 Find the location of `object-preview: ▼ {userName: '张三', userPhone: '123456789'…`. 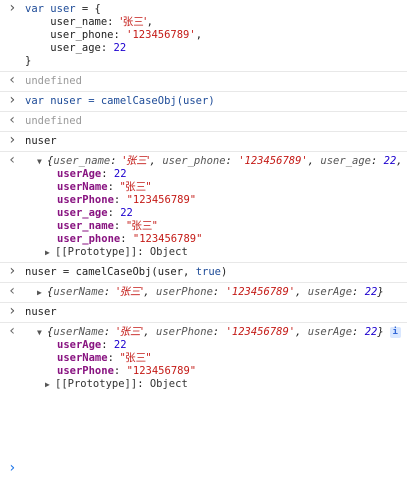

object-preview: ▼ {userName: '张三', userPhone: '123456789'… is located at coordinates (216, 332).